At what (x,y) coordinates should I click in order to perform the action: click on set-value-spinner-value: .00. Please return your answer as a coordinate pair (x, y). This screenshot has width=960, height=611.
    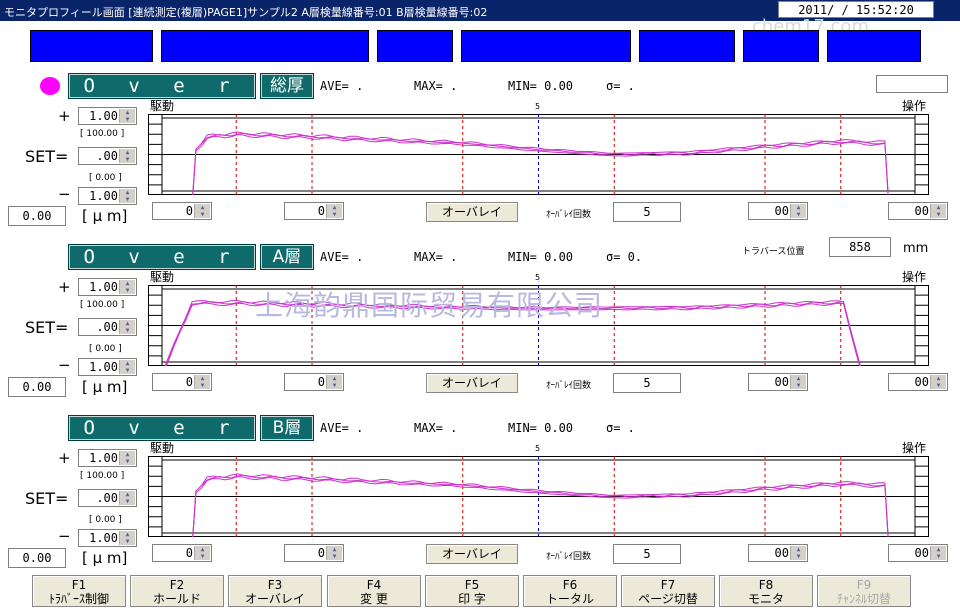
    Looking at the image, I should click on (107, 327).